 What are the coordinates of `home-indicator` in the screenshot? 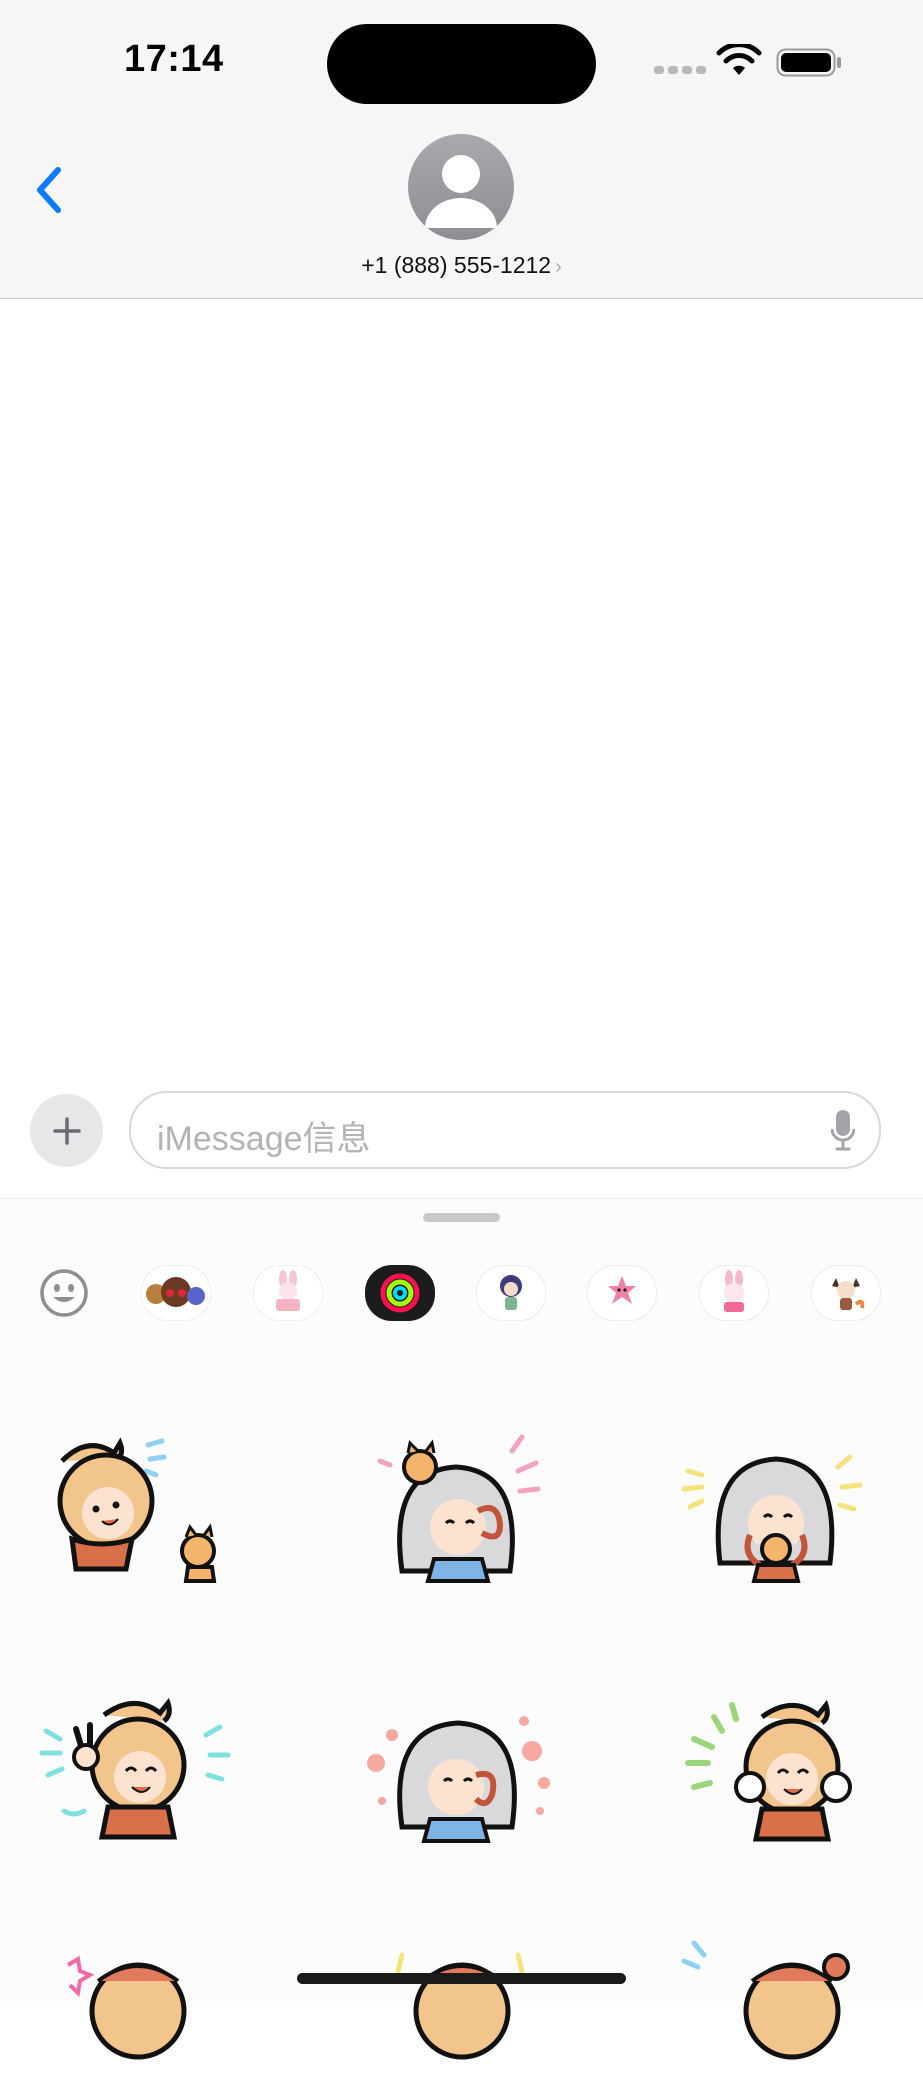 It's located at (461, 1978).